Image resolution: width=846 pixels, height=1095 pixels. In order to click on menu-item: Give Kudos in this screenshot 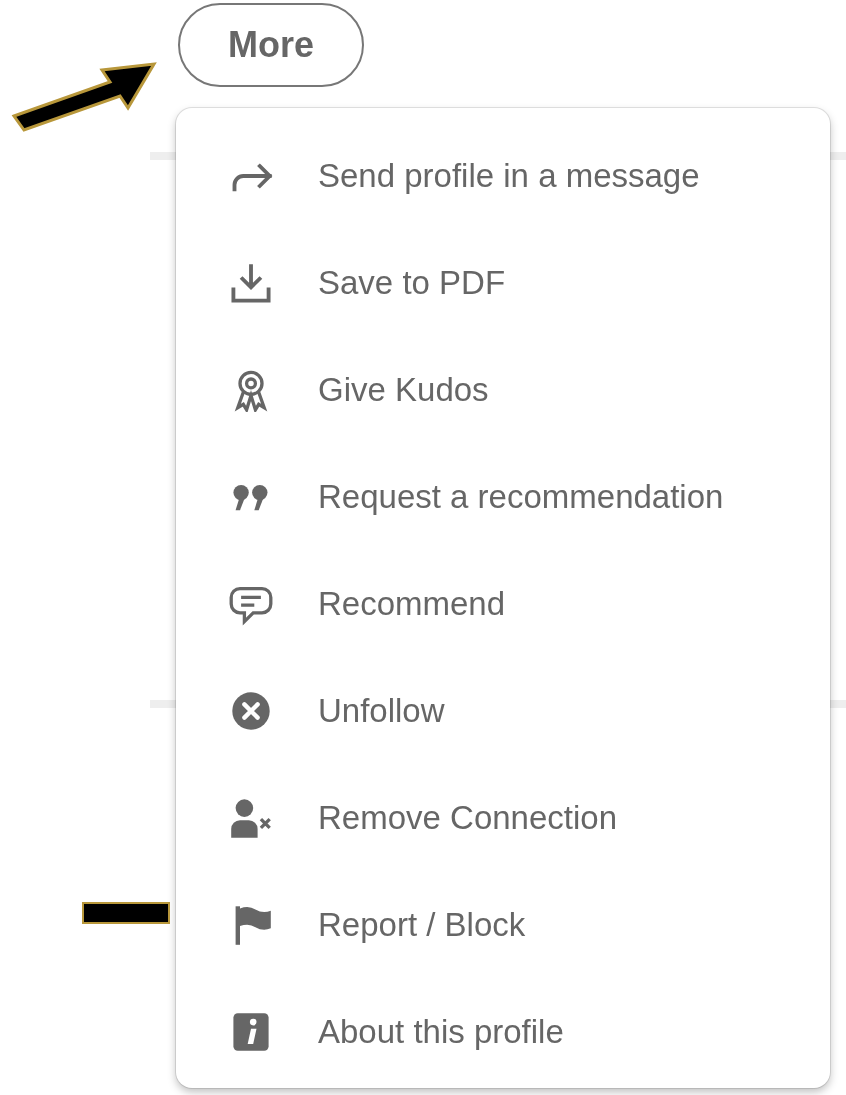, I will do `click(503, 389)`.